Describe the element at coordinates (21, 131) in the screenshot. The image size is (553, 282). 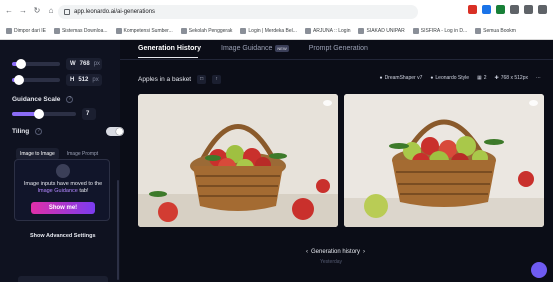
I see `tiling-label: Tiling` at that location.